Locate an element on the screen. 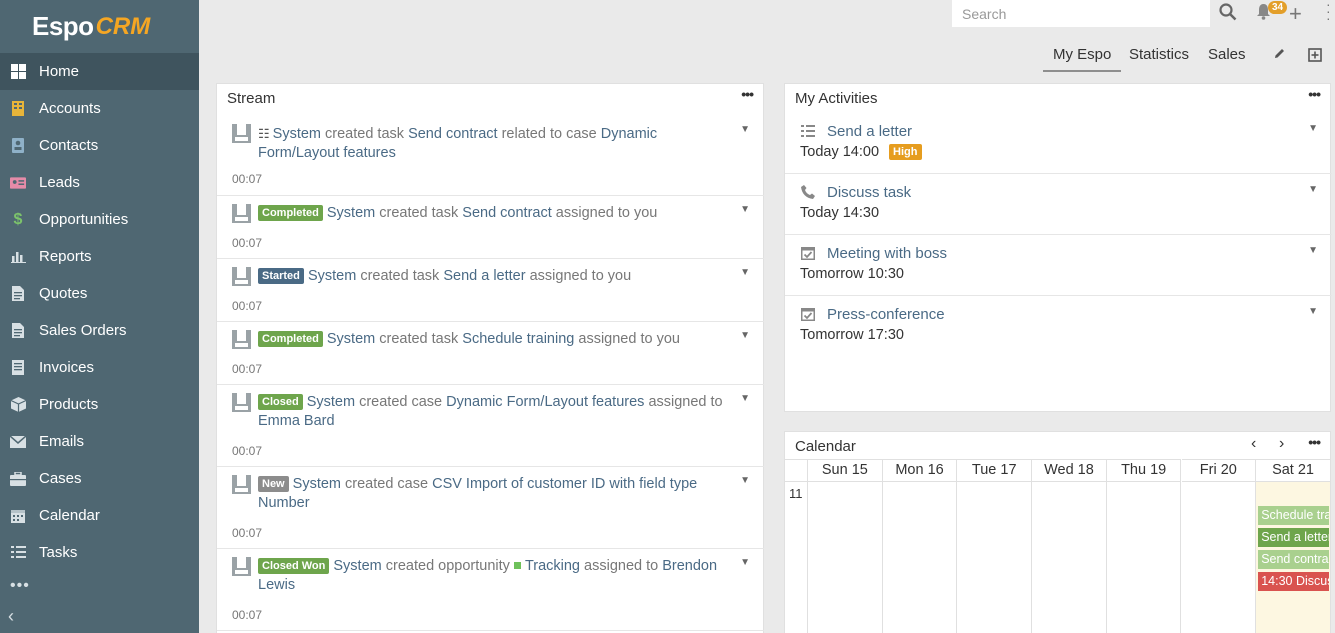 Image resolution: width=1335 pixels, height=633 pixels. activity-link: Send a letter is located at coordinates (869, 131).